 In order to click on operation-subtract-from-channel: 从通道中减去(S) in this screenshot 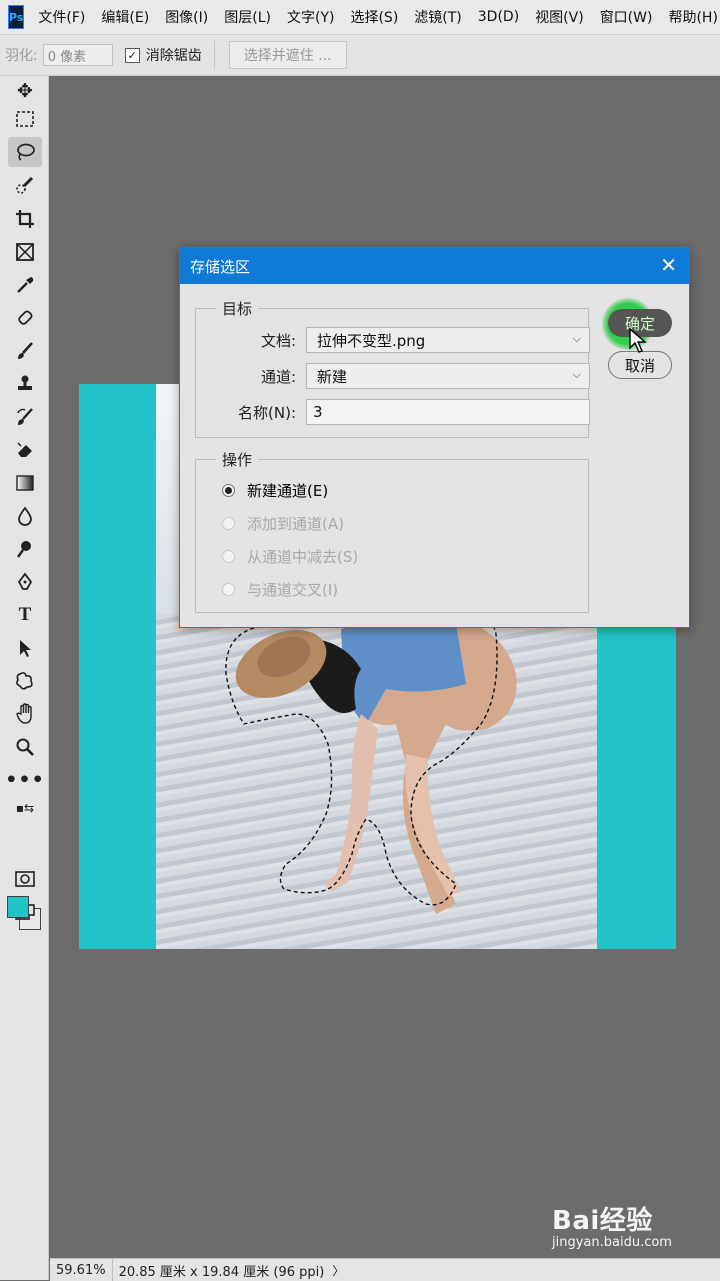, I will do `click(290, 556)`.